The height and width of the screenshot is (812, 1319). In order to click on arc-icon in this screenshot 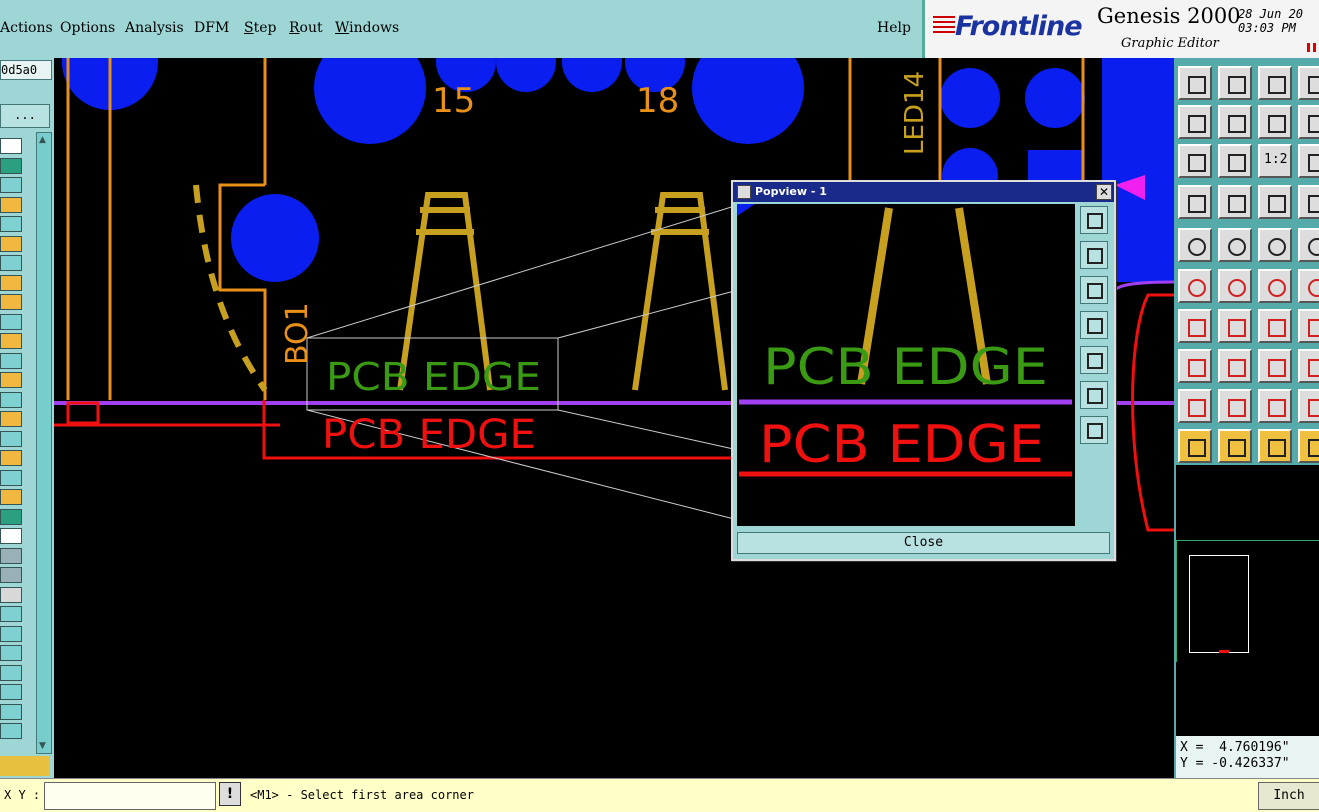, I will do `click(1275, 326)`.